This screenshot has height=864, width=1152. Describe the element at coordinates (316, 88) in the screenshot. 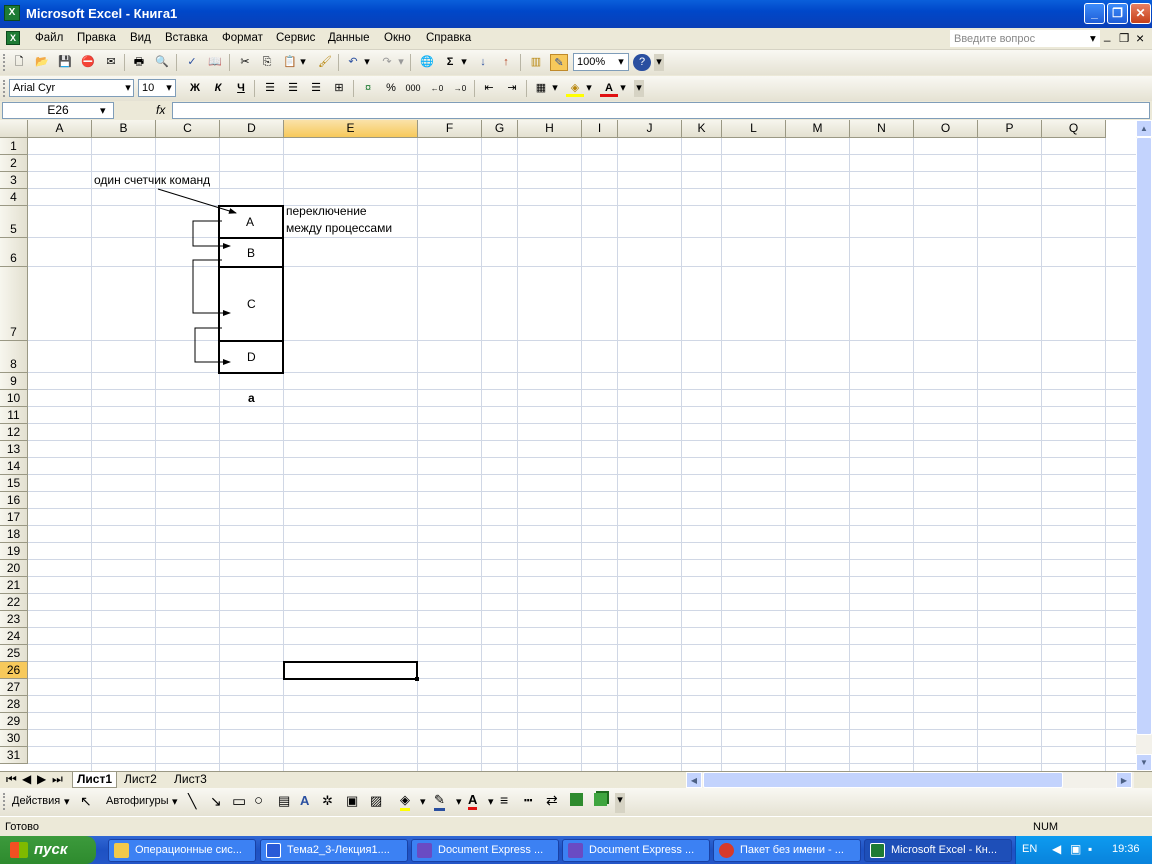

I see `align-right-icon: ☰` at that location.